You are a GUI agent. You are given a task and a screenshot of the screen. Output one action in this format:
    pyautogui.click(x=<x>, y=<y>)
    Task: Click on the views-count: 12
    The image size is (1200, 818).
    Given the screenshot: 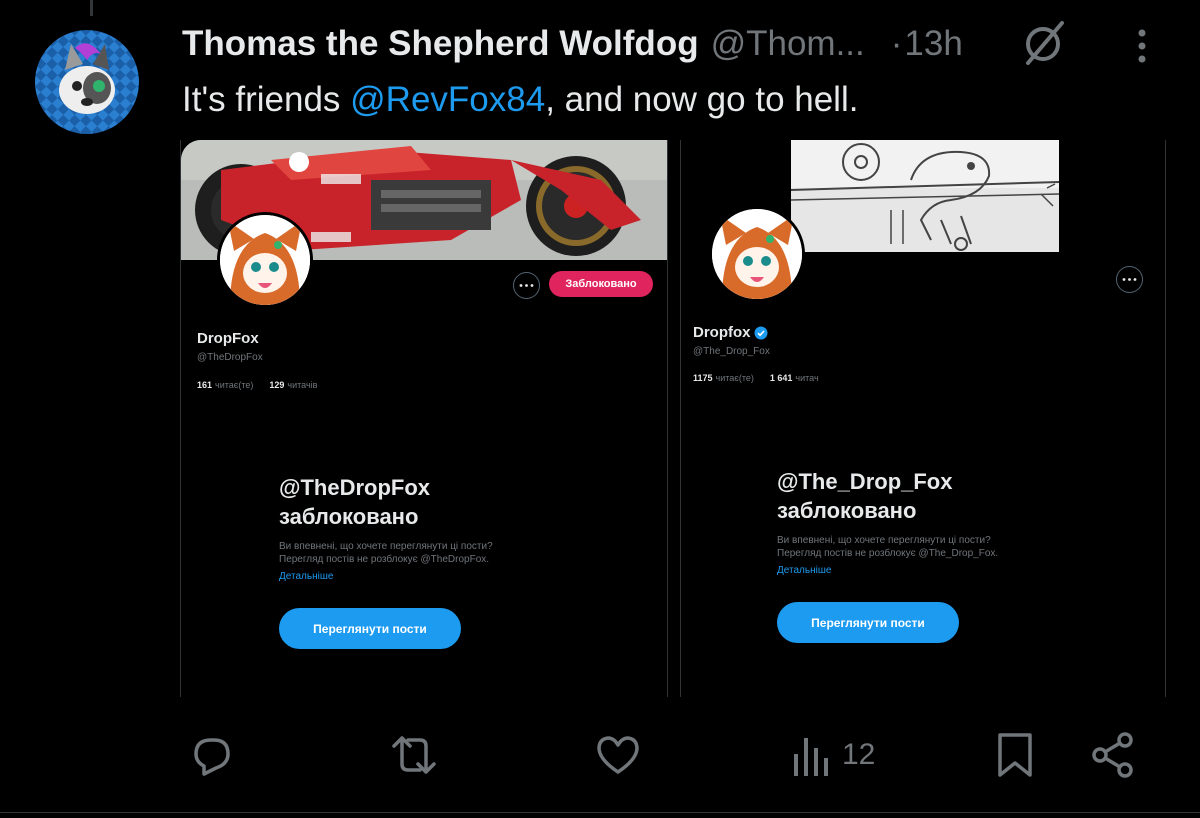 What is the action you would take?
    pyautogui.click(x=859, y=754)
    